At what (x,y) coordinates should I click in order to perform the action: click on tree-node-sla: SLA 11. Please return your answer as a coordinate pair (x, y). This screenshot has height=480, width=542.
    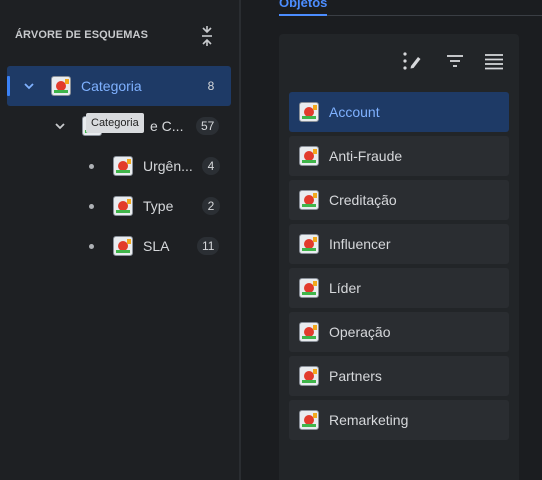
    Looking at the image, I should click on (115, 246).